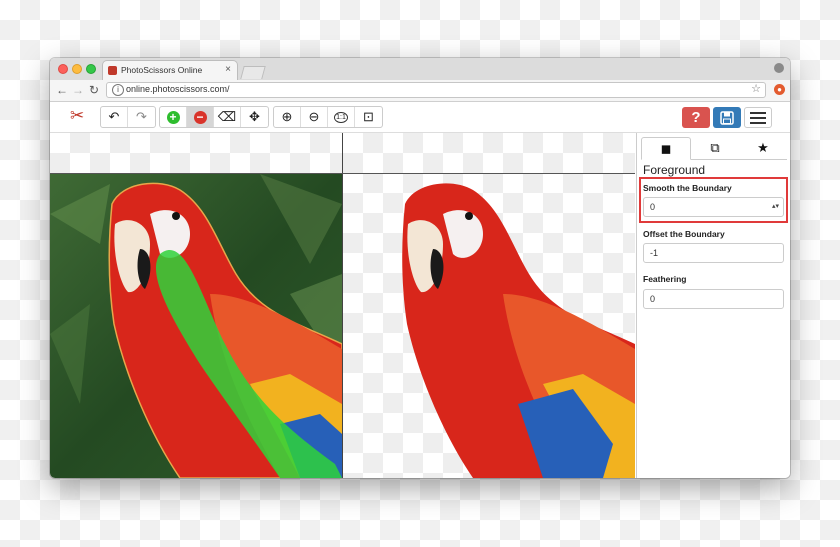  Describe the element at coordinates (674, 170) in the screenshot. I see `panel-title: Foreground` at that location.